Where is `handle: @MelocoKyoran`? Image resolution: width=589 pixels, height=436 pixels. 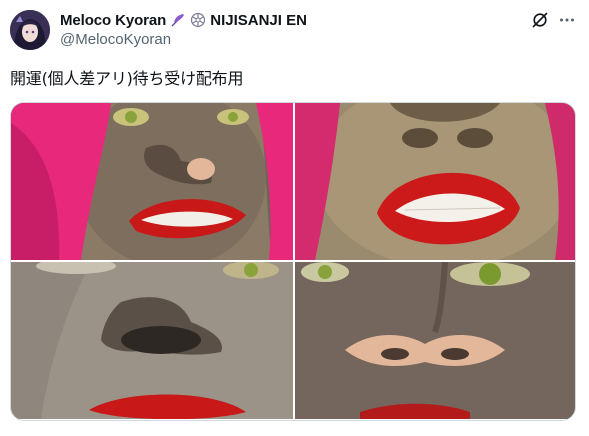 handle: @MelocoKyoran is located at coordinates (183, 39).